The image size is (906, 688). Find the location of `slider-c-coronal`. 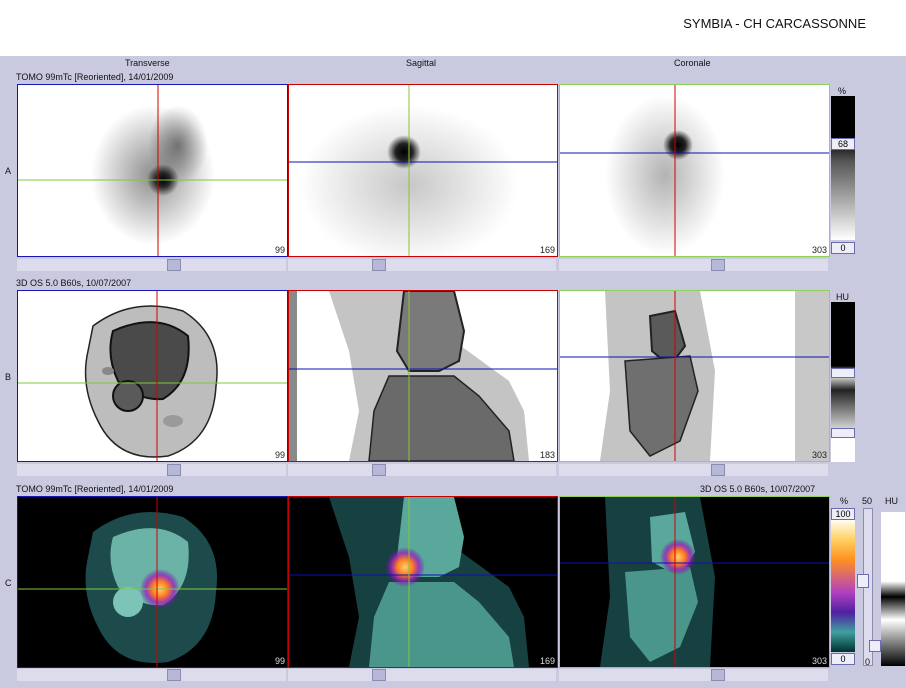

slider-c-coronal is located at coordinates (693, 675).